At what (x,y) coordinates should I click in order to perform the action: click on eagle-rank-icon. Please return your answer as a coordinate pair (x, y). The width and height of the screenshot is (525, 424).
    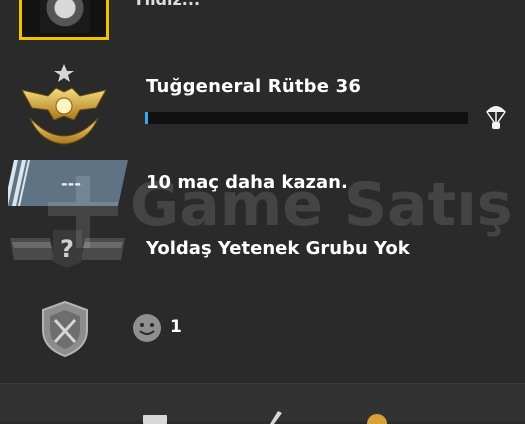
    Looking at the image, I should click on (64, 104).